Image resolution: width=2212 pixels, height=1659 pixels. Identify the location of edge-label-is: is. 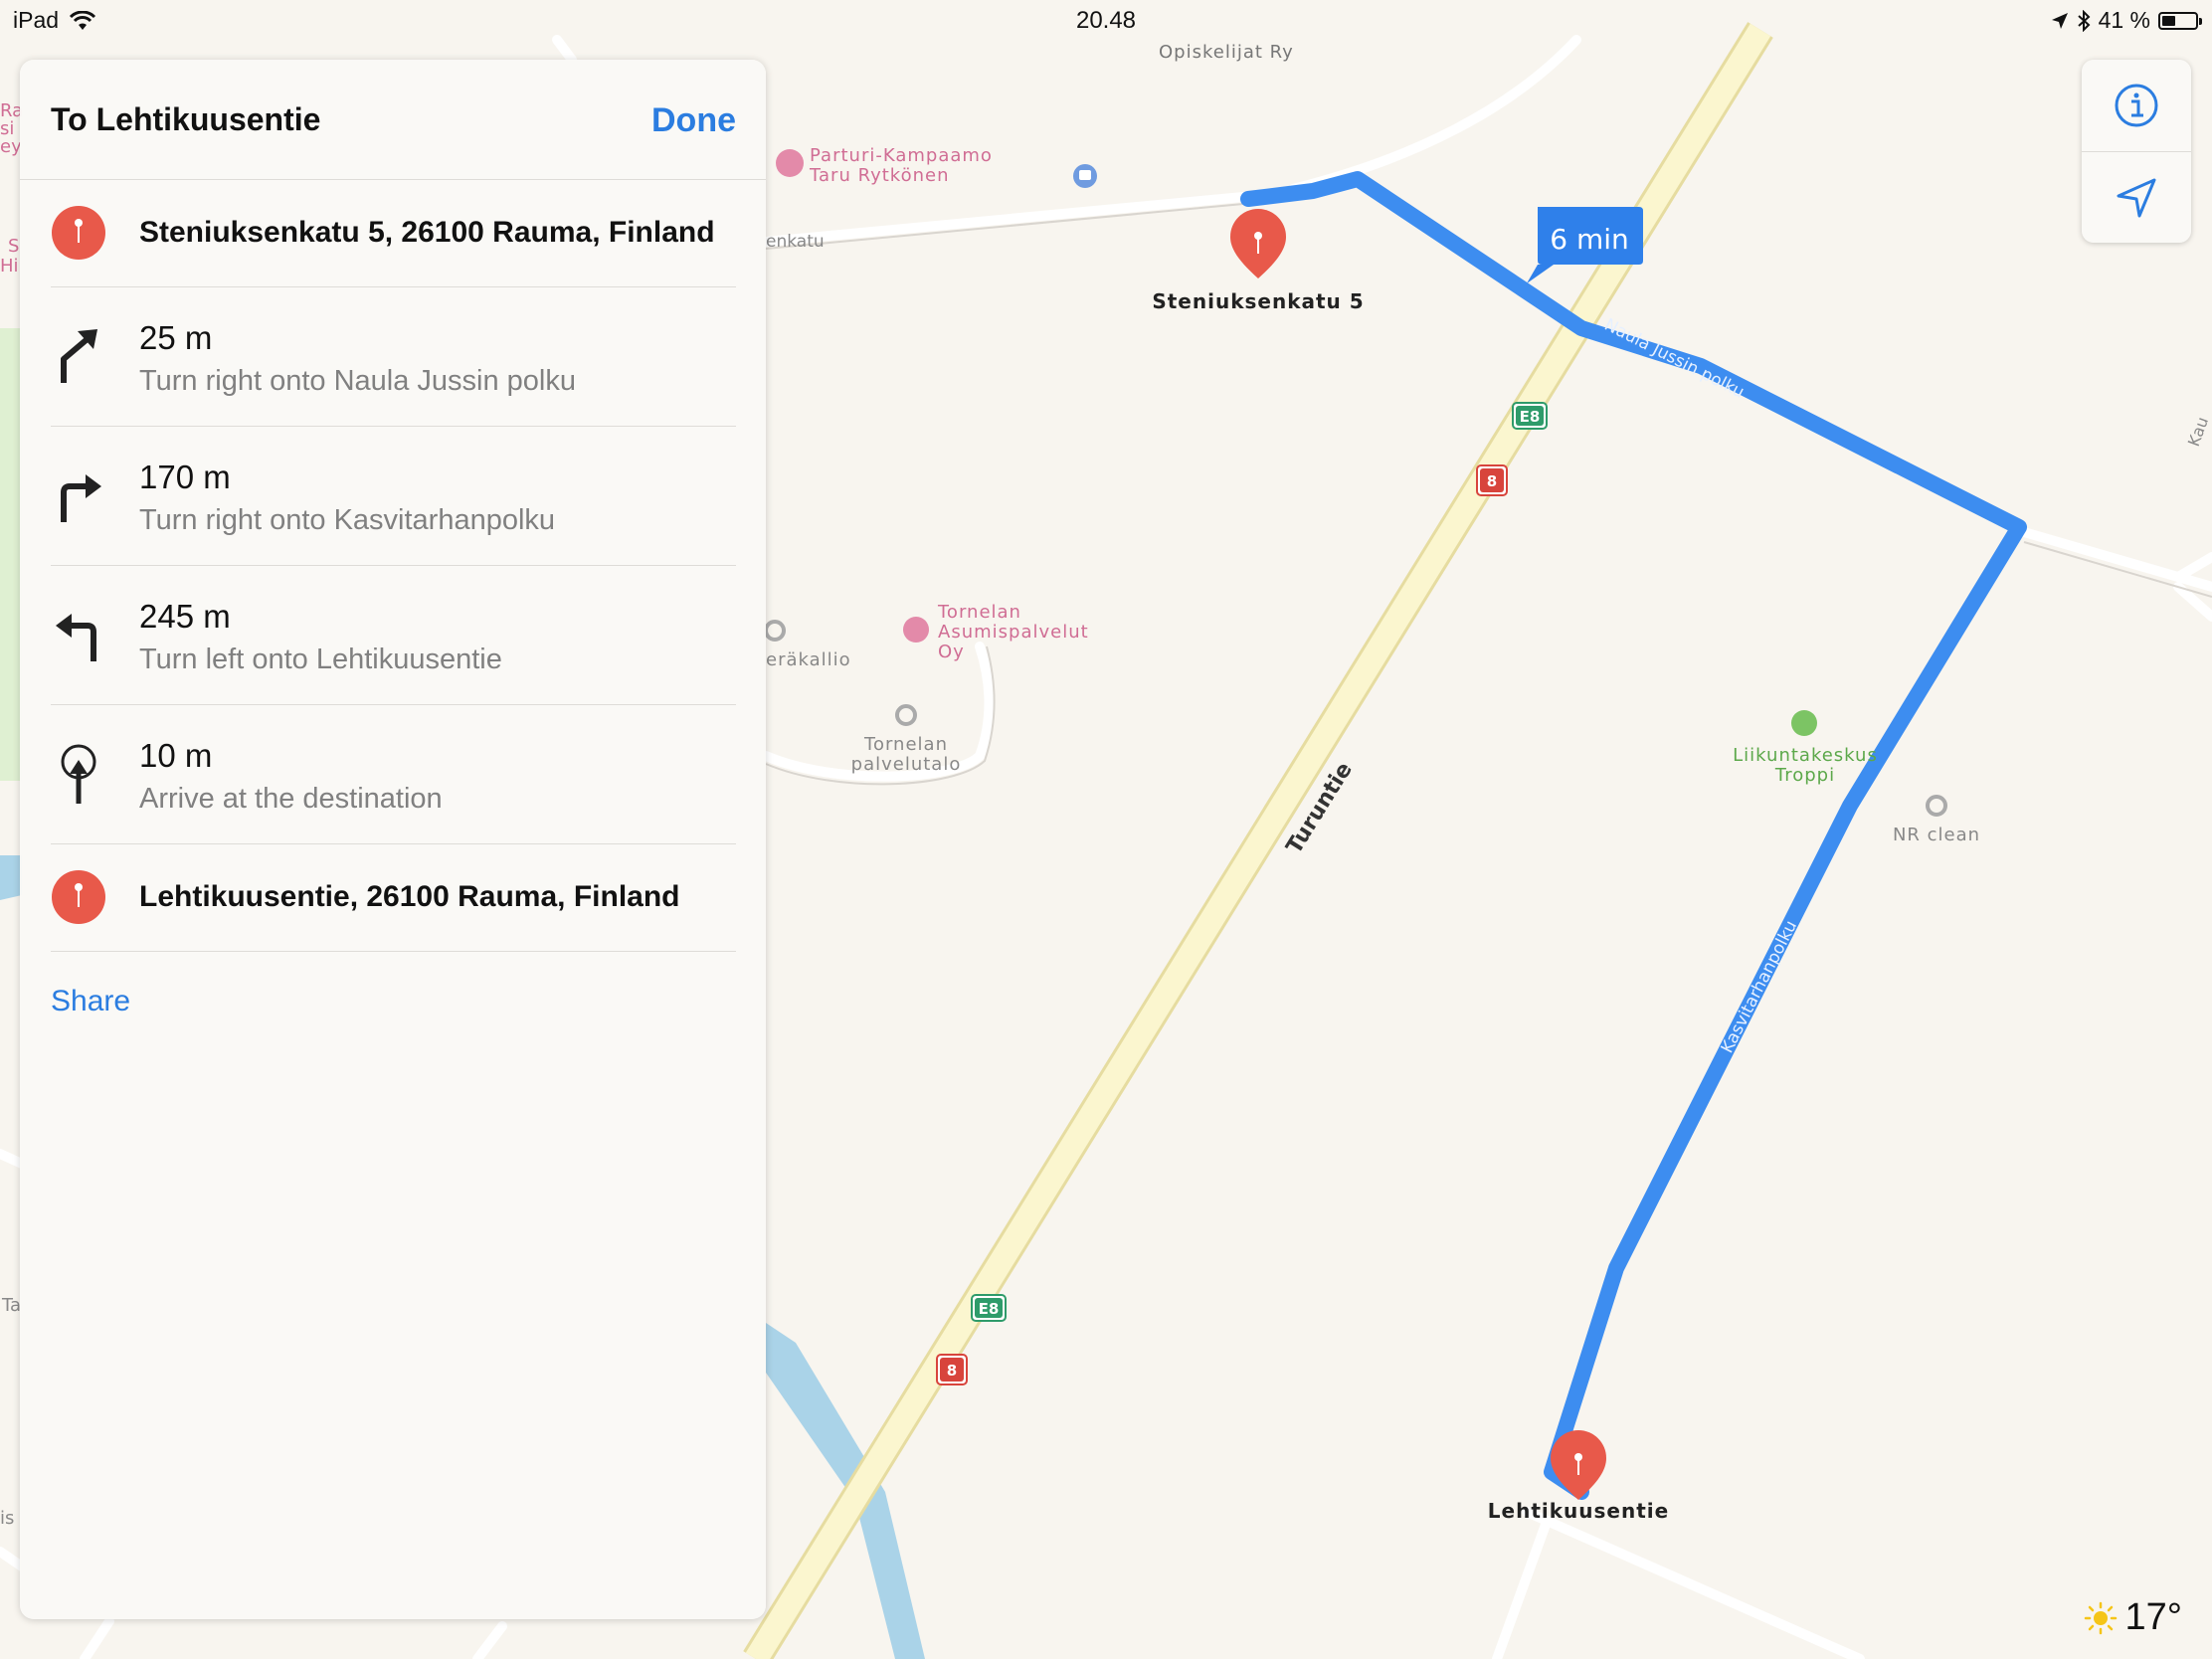
(7, 1518).